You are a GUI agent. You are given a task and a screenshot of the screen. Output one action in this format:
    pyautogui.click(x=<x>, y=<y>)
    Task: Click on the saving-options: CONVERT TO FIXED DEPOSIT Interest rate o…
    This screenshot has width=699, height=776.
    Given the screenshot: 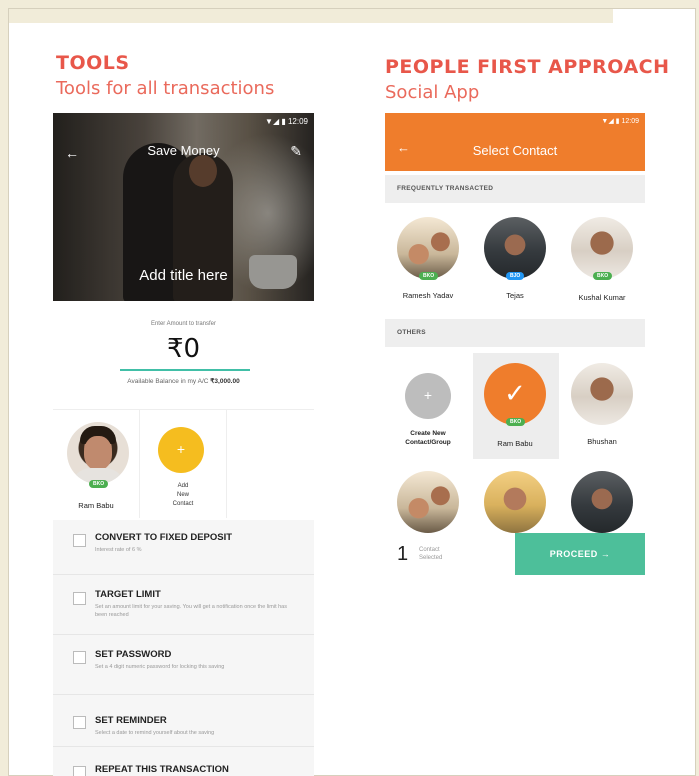 What is the action you would take?
    pyautogui.click(x=183, y=648)
    